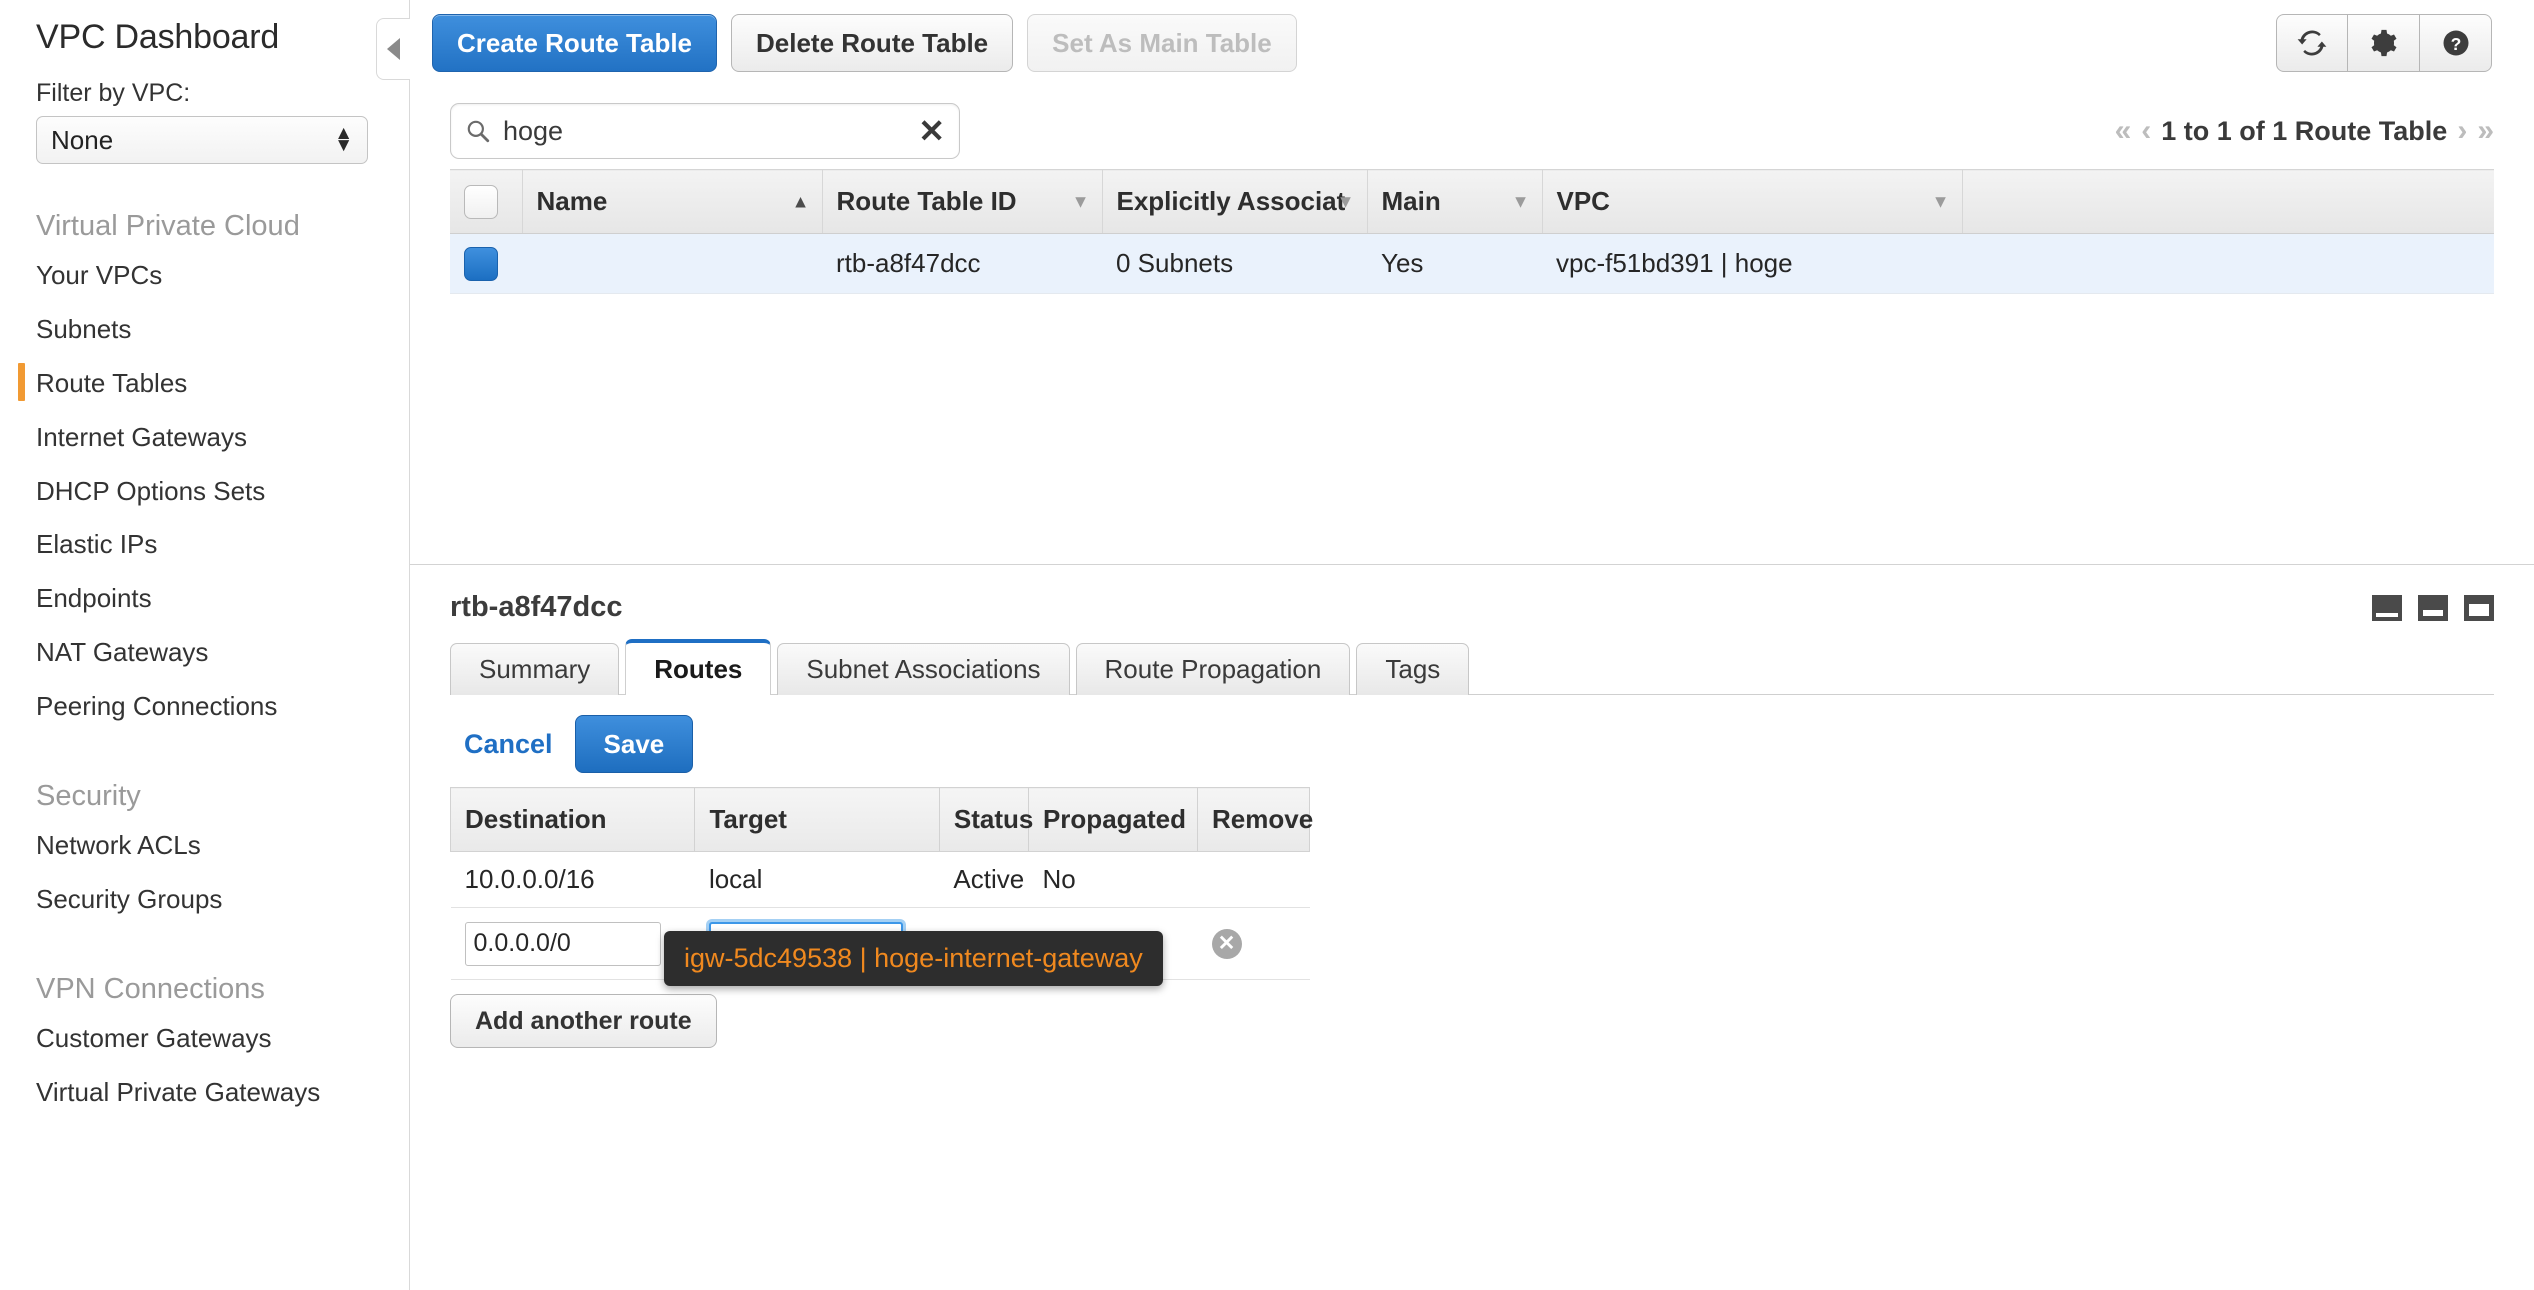 This screenshot has width=2534, height=1290. What do you see at coordinates (671, 201) in the screenshot?
I see `column-header-name: Name ▲` at bounding box center [671, 201].